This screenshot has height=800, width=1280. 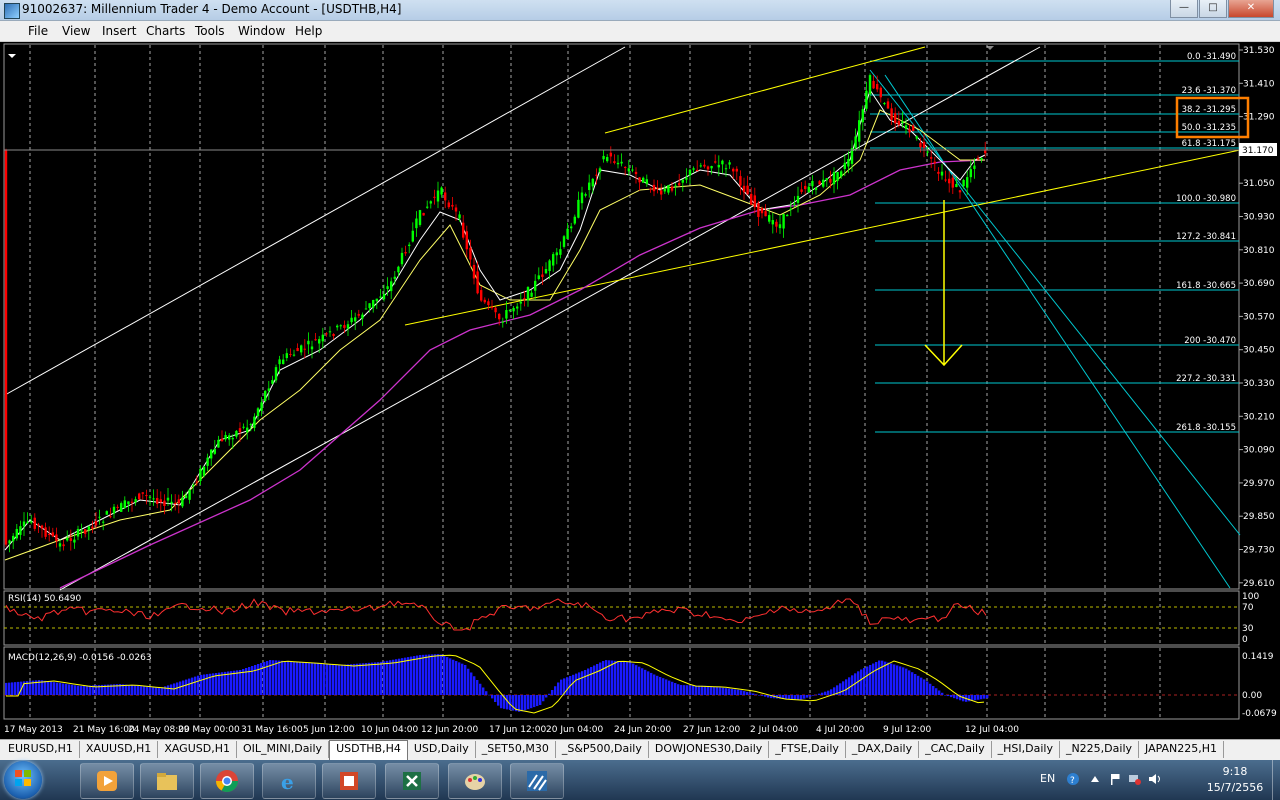 I want to click on symbol-tab: USDTHB,H4, so click(x=368, y=750).